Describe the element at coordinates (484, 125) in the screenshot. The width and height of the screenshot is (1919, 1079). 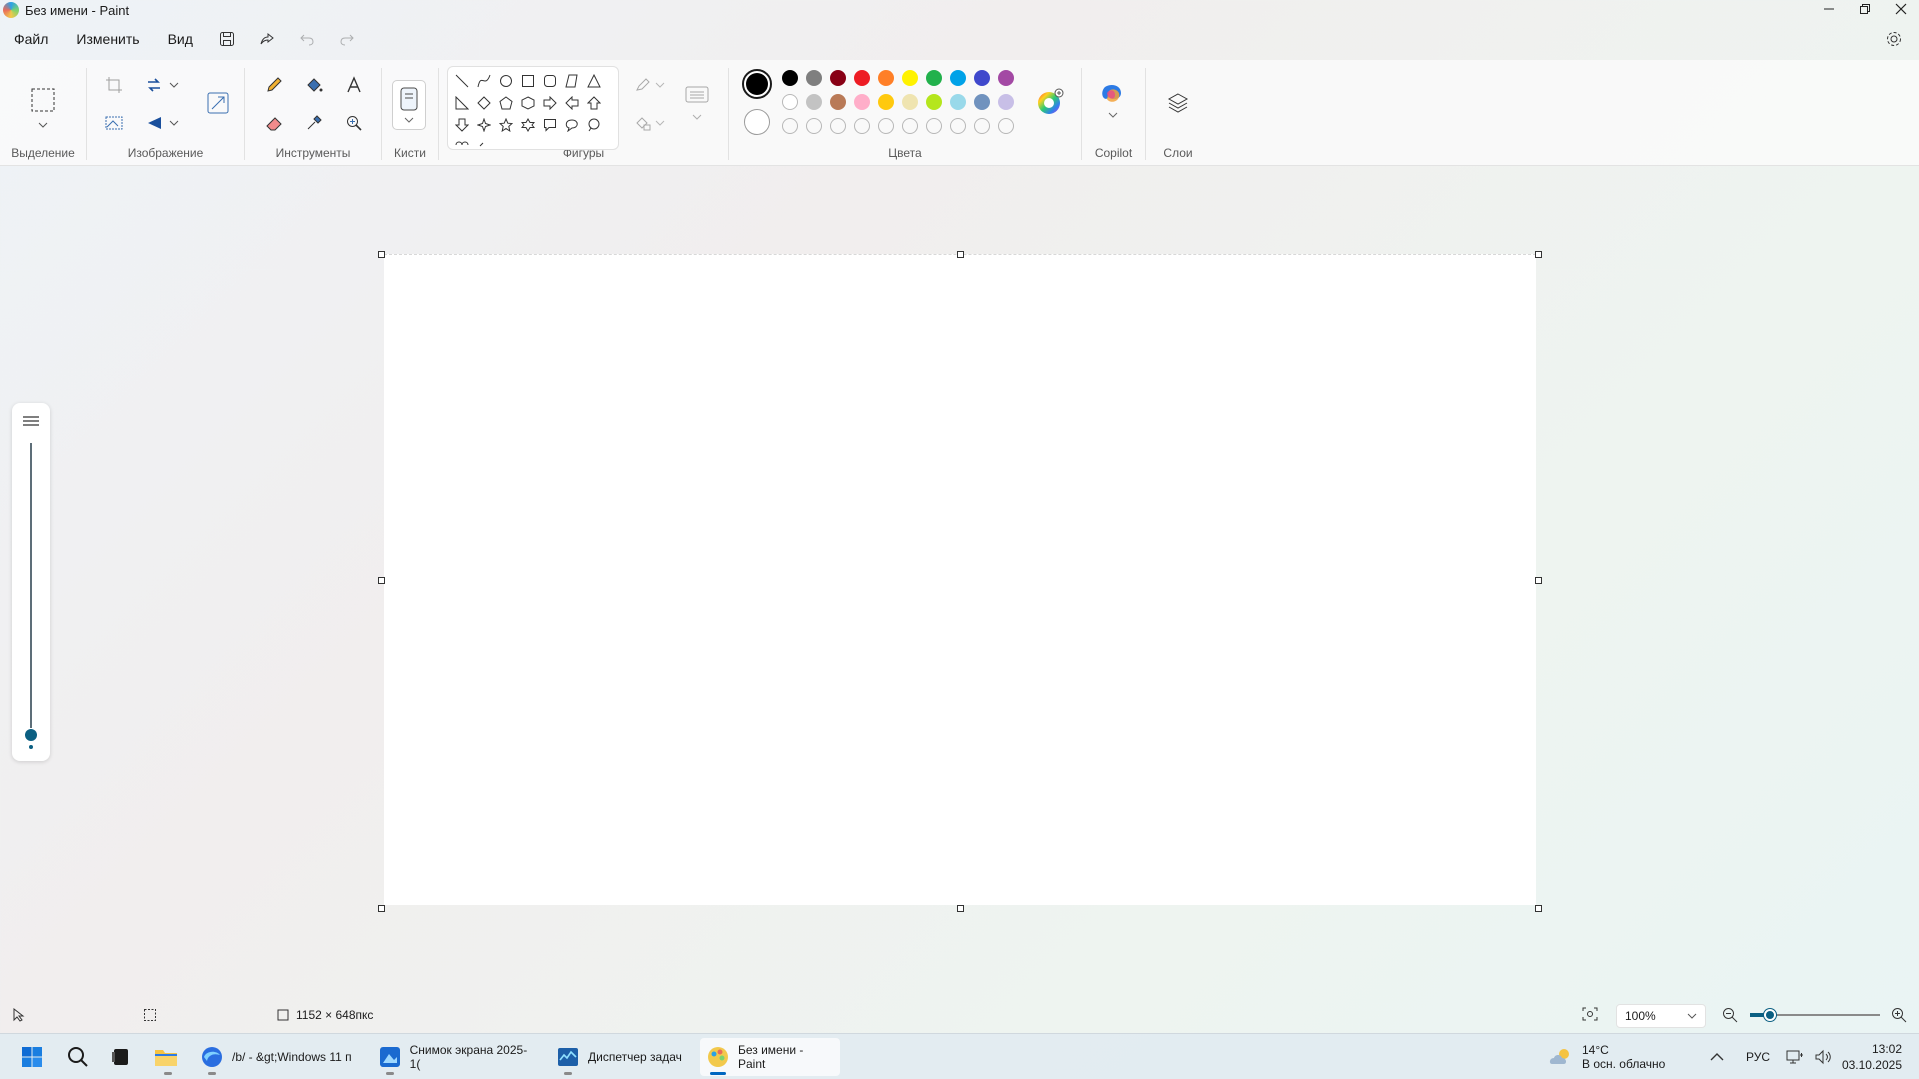
I see `shape-four-point-star` at that location.